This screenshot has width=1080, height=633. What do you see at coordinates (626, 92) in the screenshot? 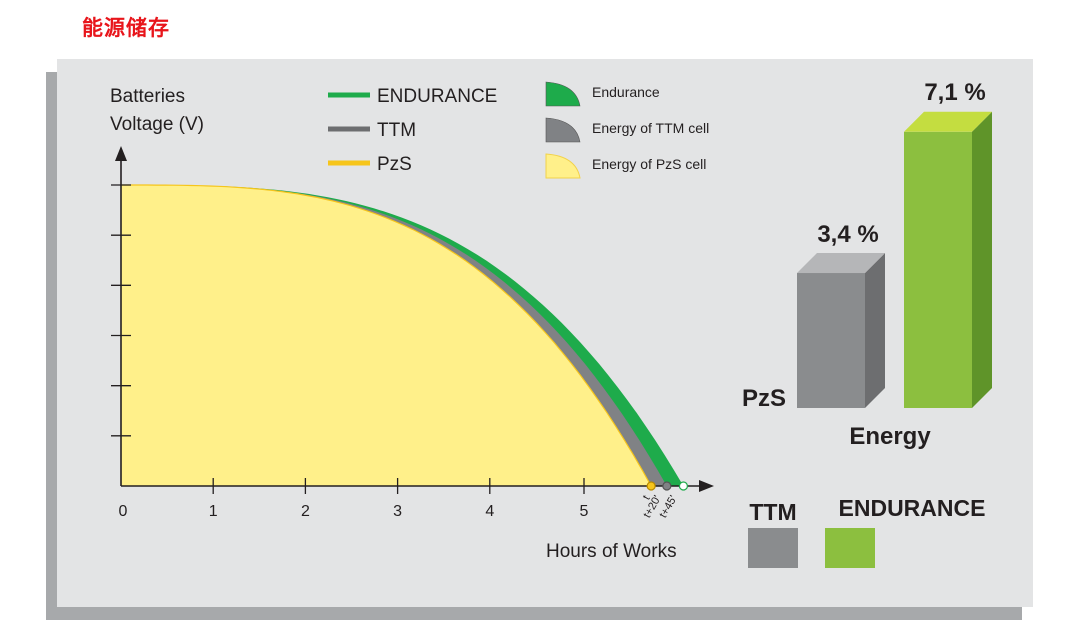
I see `legend-area-label: Endurance` at bounding box center [626, 92].